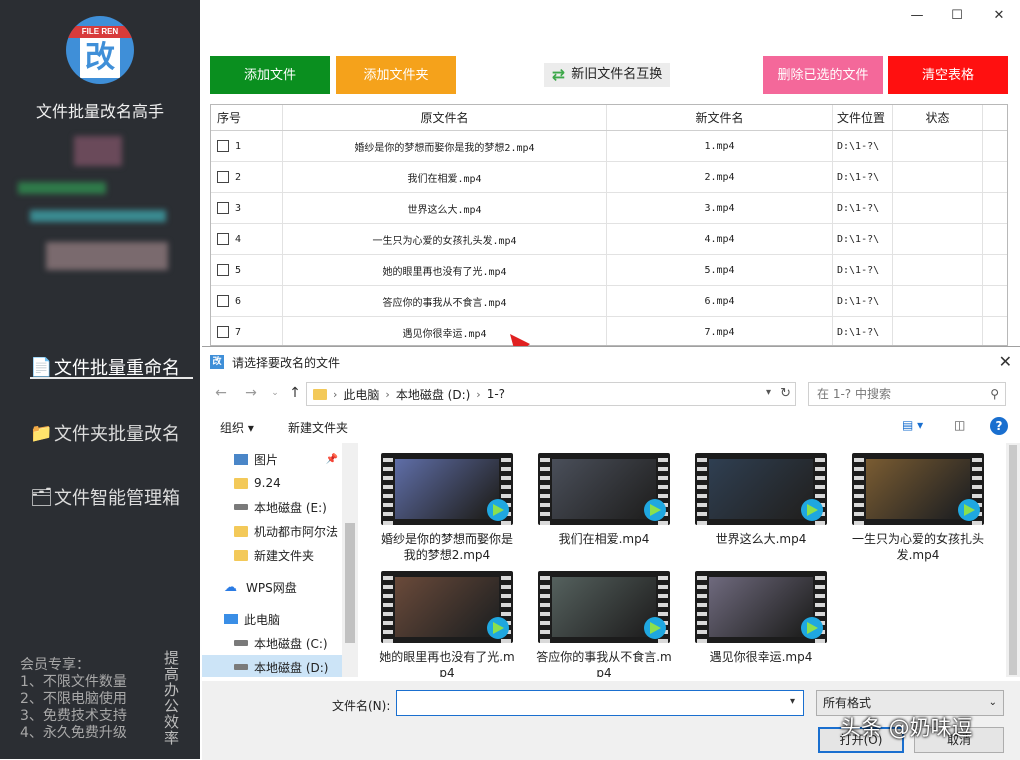 Image resolution: width=1020 pixels, height=760 pixels. Describe the element at coordinates (1005, 361) in the screenshot. I see `dialog-close-icon: ✕` at that location.